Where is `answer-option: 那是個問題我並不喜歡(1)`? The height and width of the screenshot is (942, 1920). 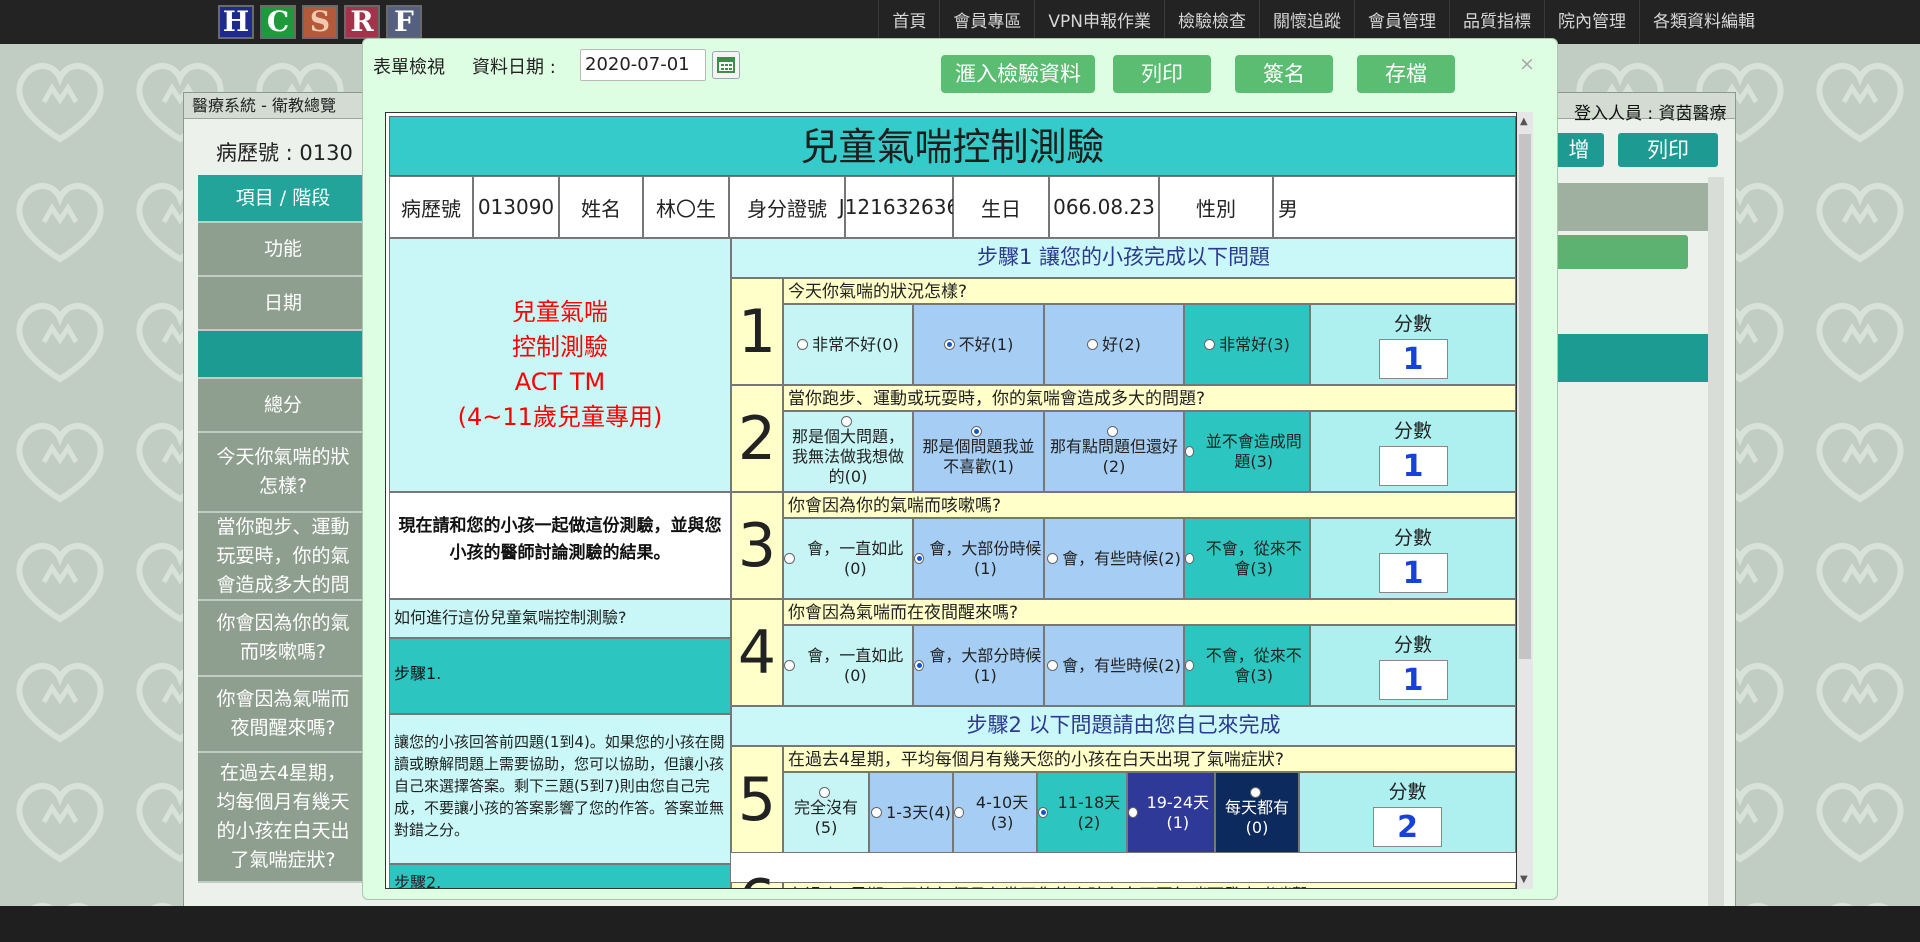 answer-option: 那是個問題我並不喜歡(1) is located at coordinates (978, 451).